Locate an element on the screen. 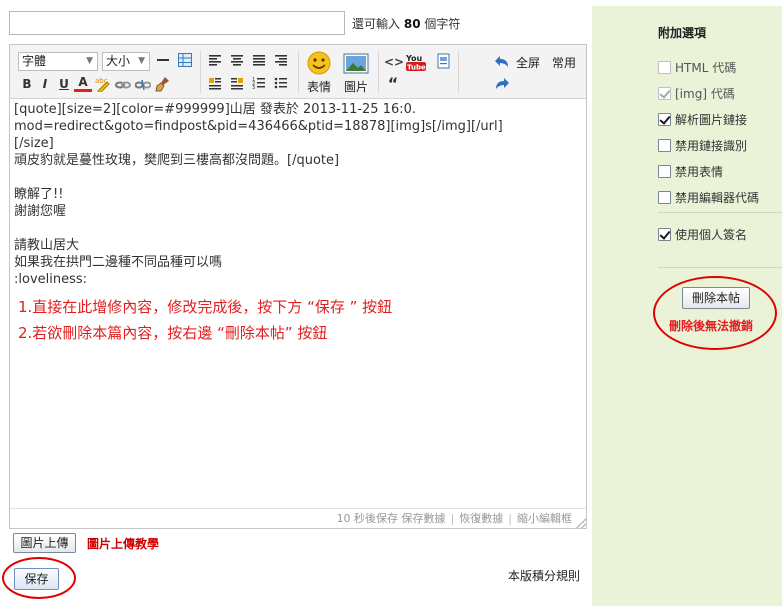  instruction-line: 2.若欲刪除本篇內容，按右邊 “刪除本帖” 按鈕 is located at coordinates (173, 333).